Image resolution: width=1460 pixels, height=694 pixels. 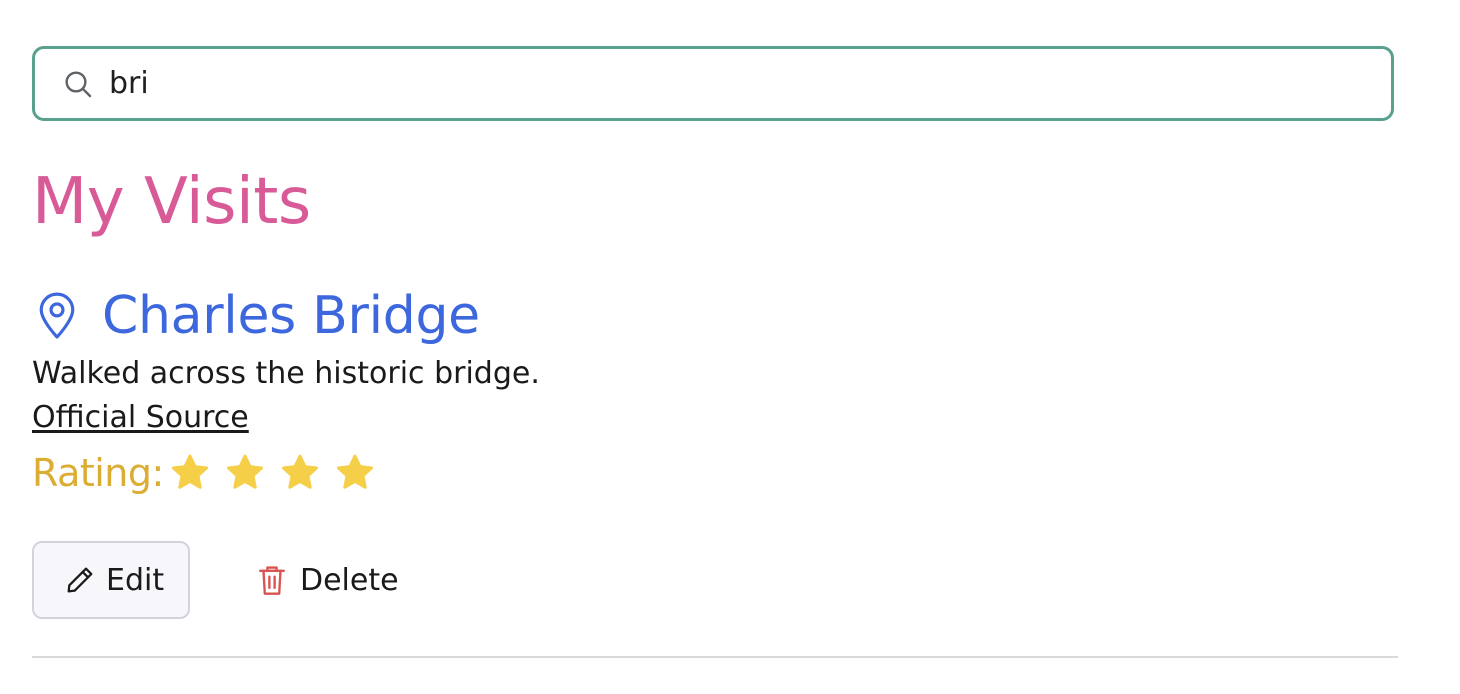 I want to click on rating-label: Rating:, so click(x=98, y=473).